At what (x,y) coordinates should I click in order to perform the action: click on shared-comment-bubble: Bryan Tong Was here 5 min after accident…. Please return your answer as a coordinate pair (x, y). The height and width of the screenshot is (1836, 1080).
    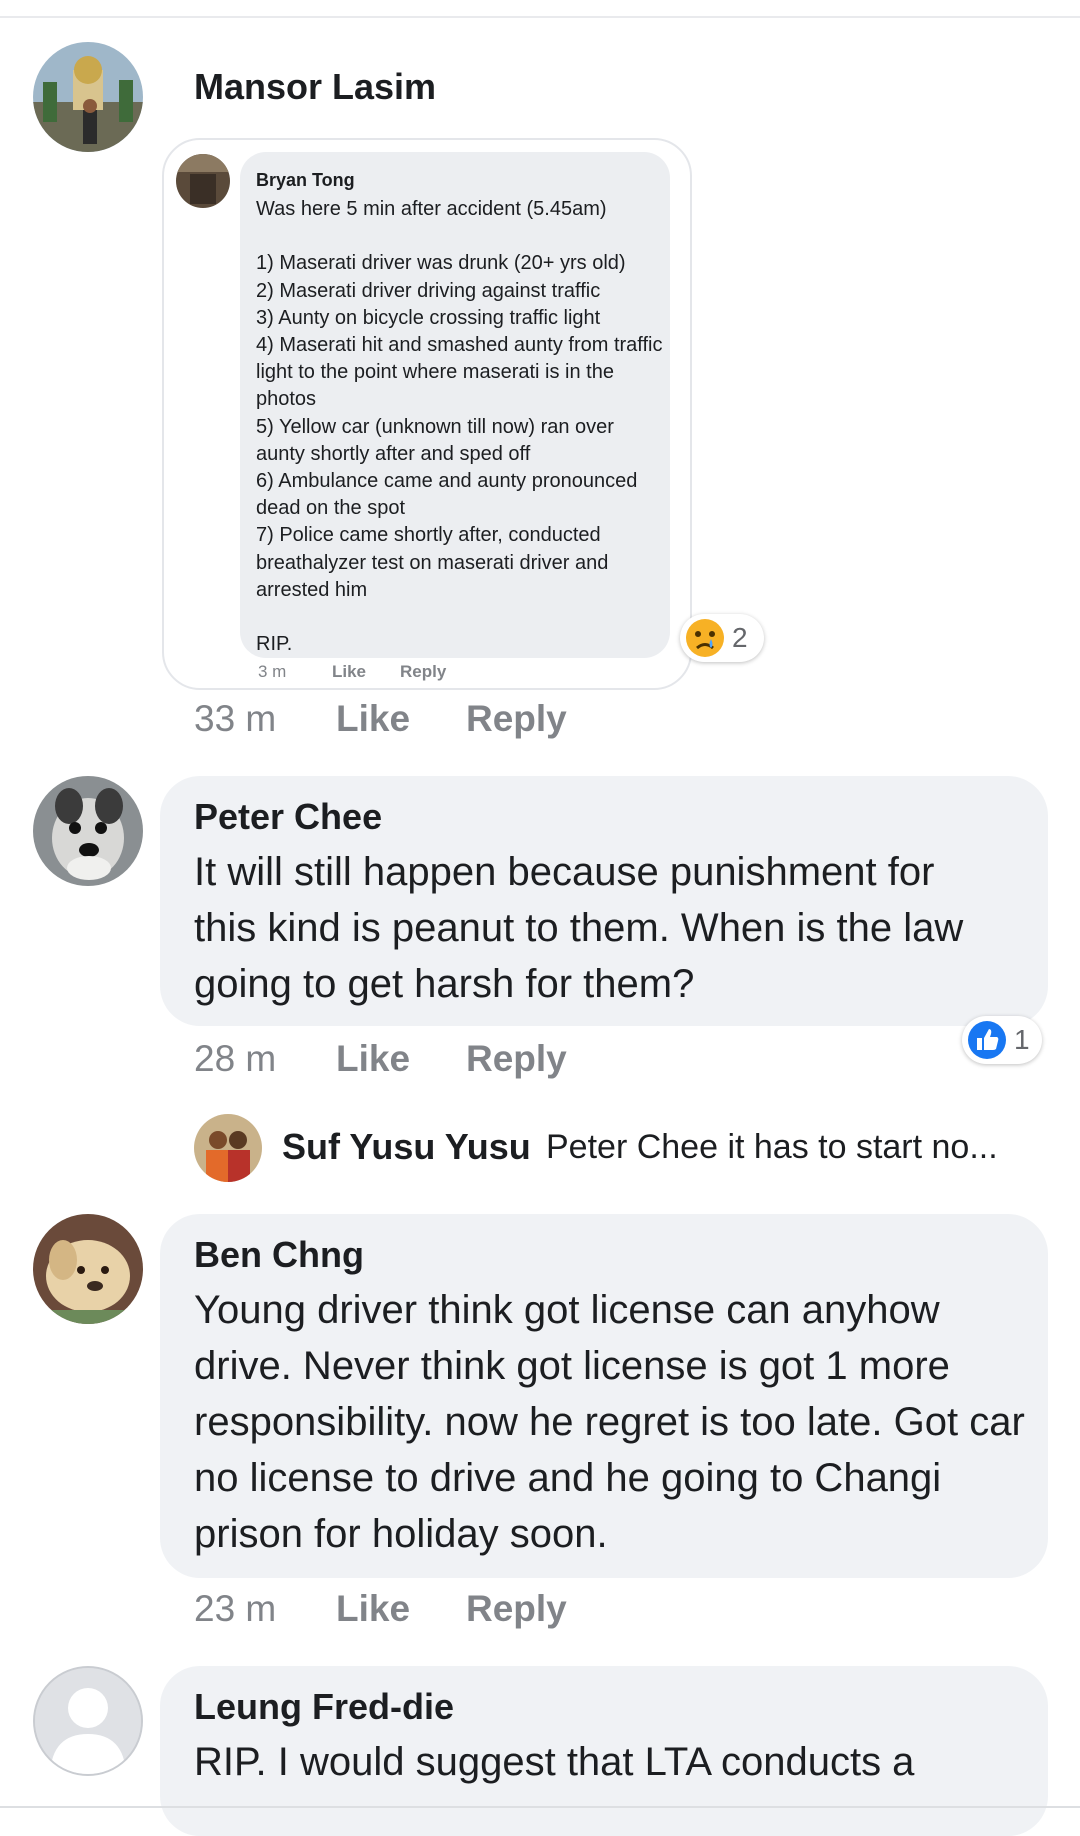
    Looking at the image, I should click on (455, 405).